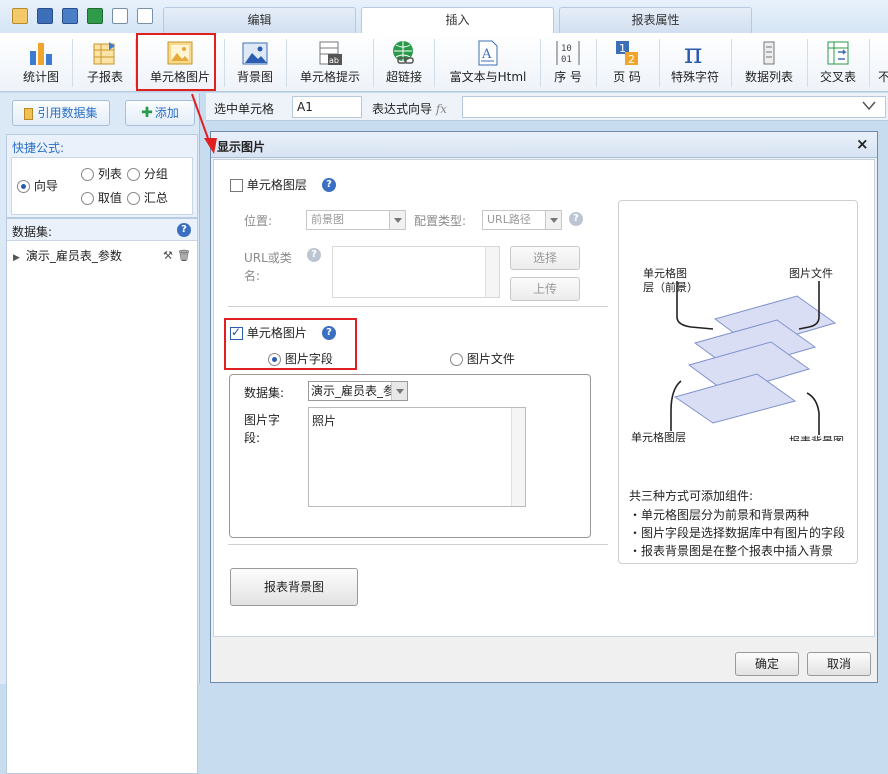 Image resolution: width=888 pixels, height=774 pixels. I want to click on tab-edit: 编辑, so click(259, 20).